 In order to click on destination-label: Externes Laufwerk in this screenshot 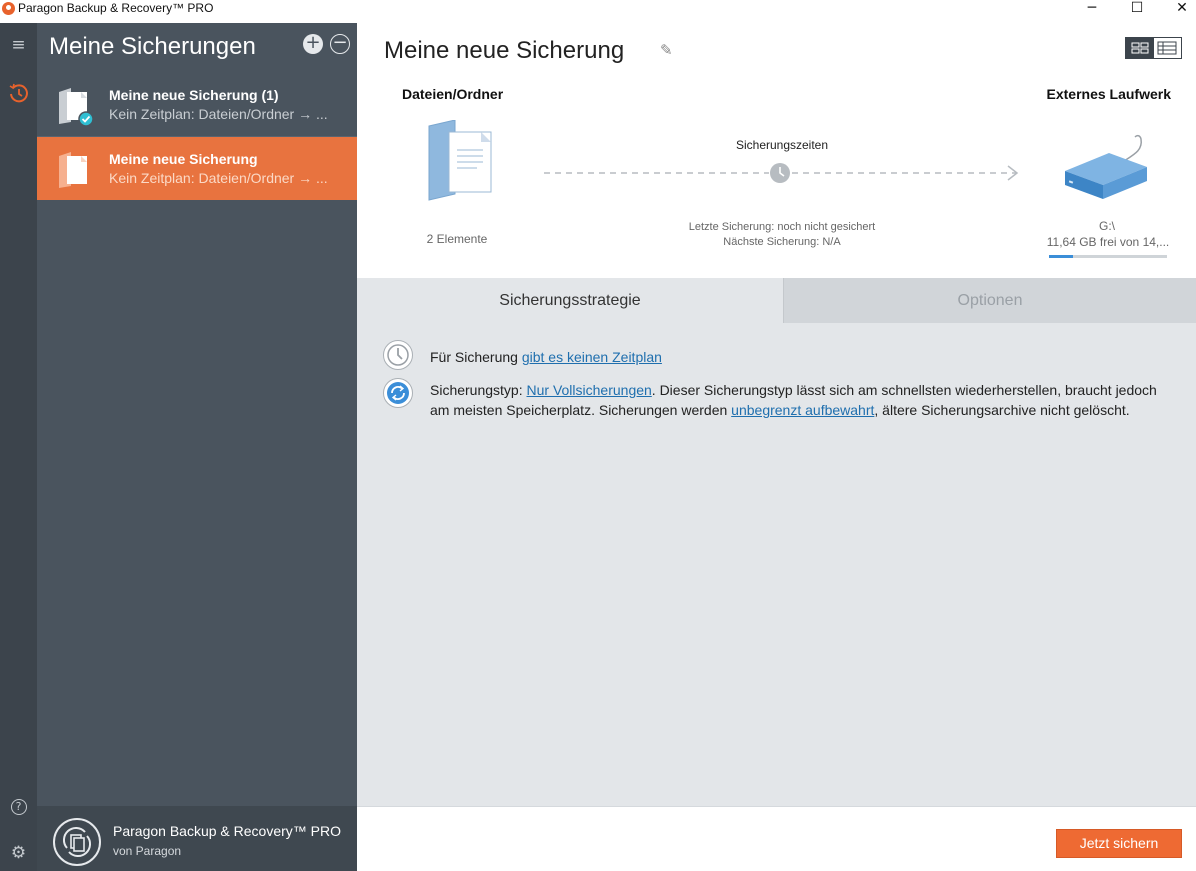, I will do `click(1109, 94)`.